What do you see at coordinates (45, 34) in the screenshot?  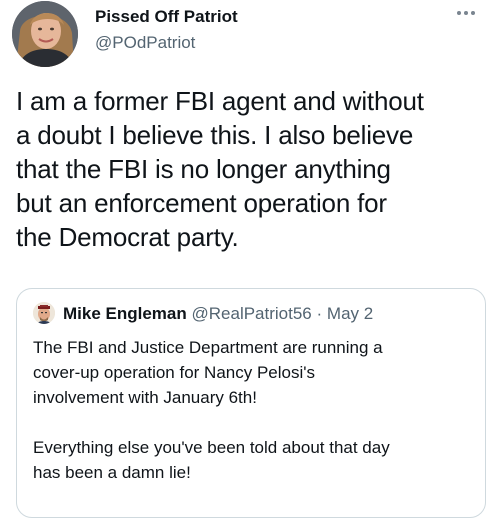 I see `author-avatar` at bounding box center [45, 34].